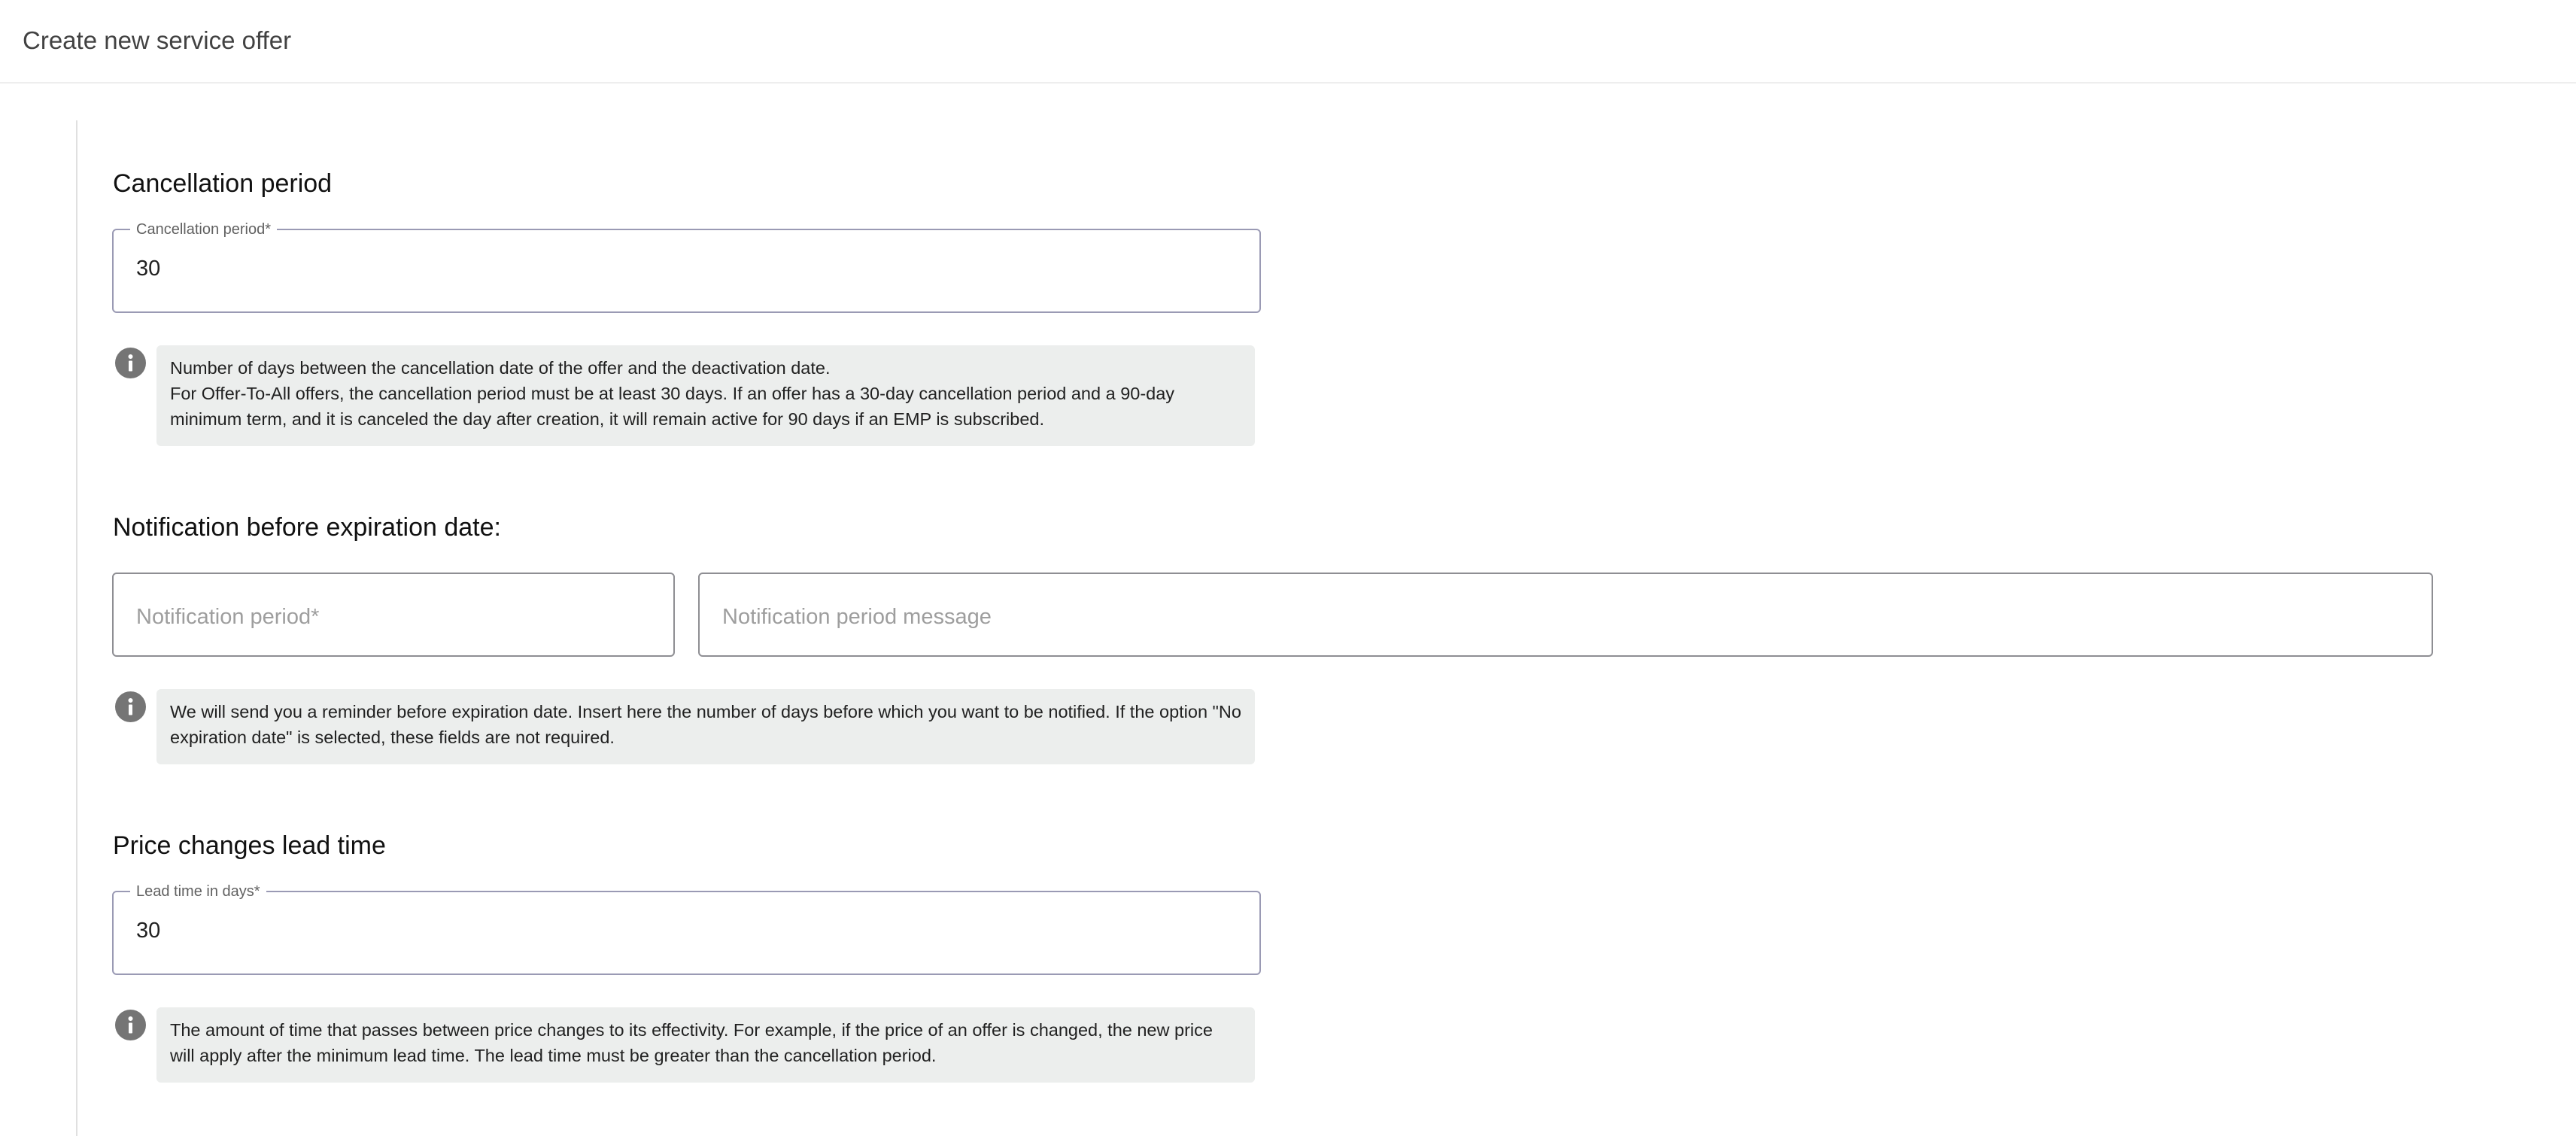  What do you see at coordinates (857, 617) in the screenshot?
I see `notification-message-placeholder: Notification period message` at bounding box center [857, 617].